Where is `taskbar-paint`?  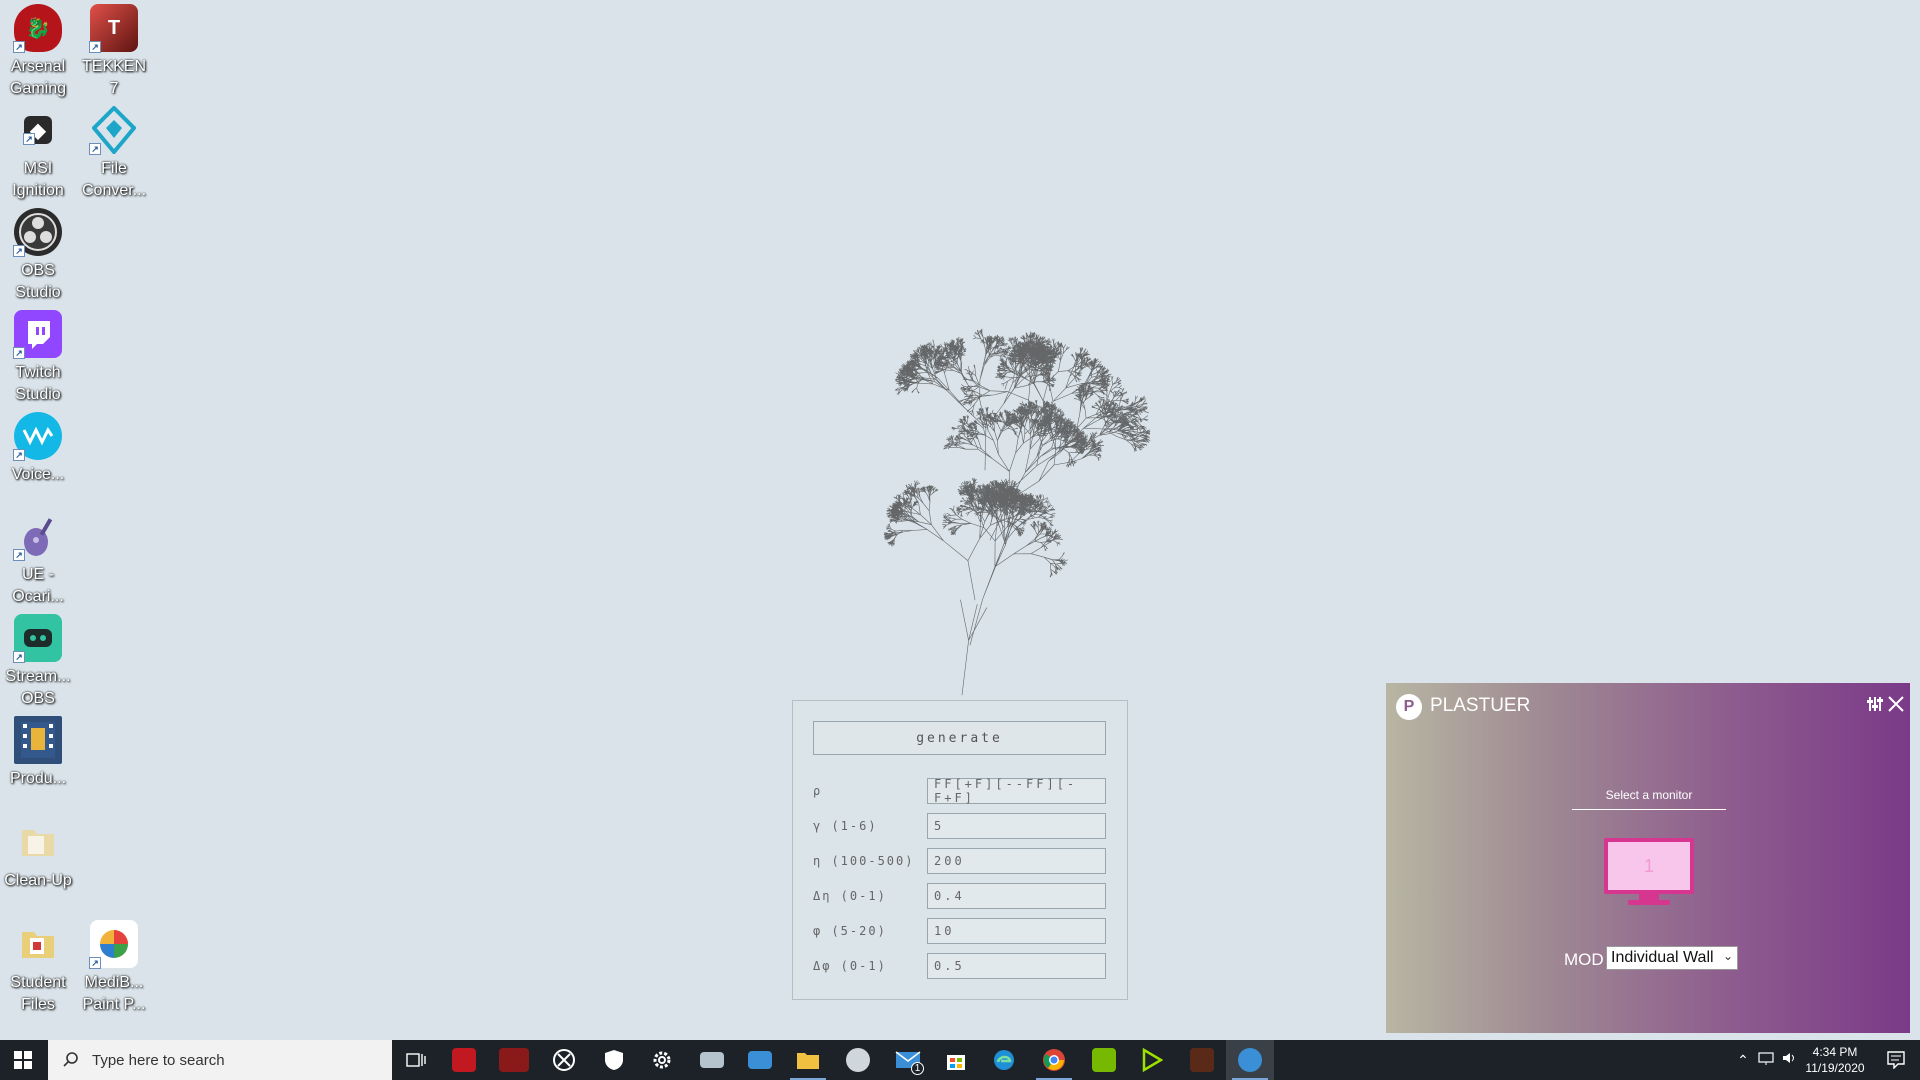
taskbar-paint is located at coordinates (858, 1060).